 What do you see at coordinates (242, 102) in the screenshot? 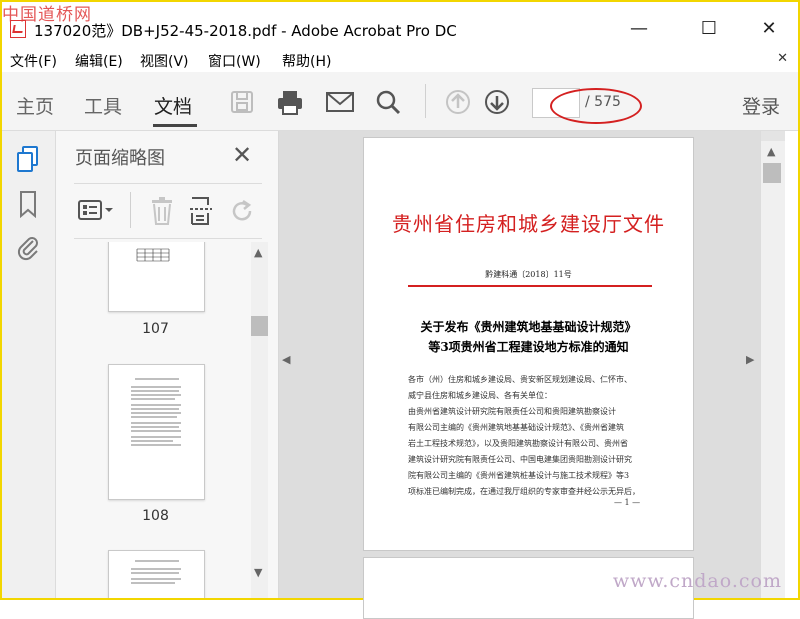
I see `save-icon` at bounding box center [242, 102].